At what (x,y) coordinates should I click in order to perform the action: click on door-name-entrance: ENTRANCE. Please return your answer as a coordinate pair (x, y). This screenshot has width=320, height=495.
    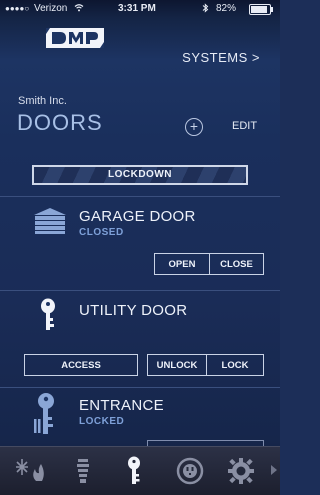
    Looking at the image, I should click on (121, 405).